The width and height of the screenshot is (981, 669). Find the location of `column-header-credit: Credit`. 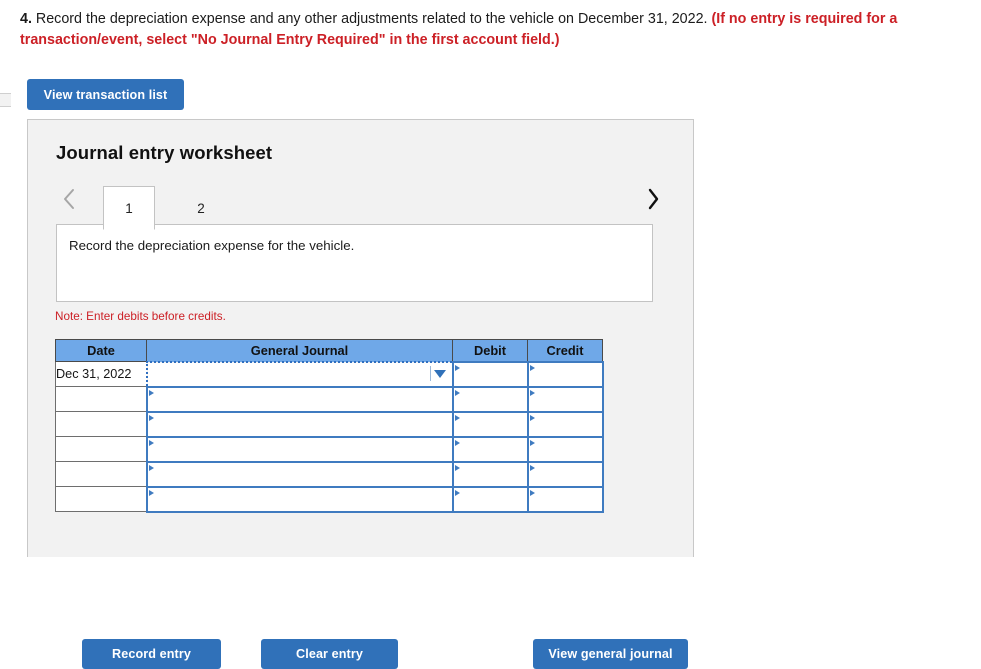

column-header-credit: Credit is located at coordinates (565, 350).